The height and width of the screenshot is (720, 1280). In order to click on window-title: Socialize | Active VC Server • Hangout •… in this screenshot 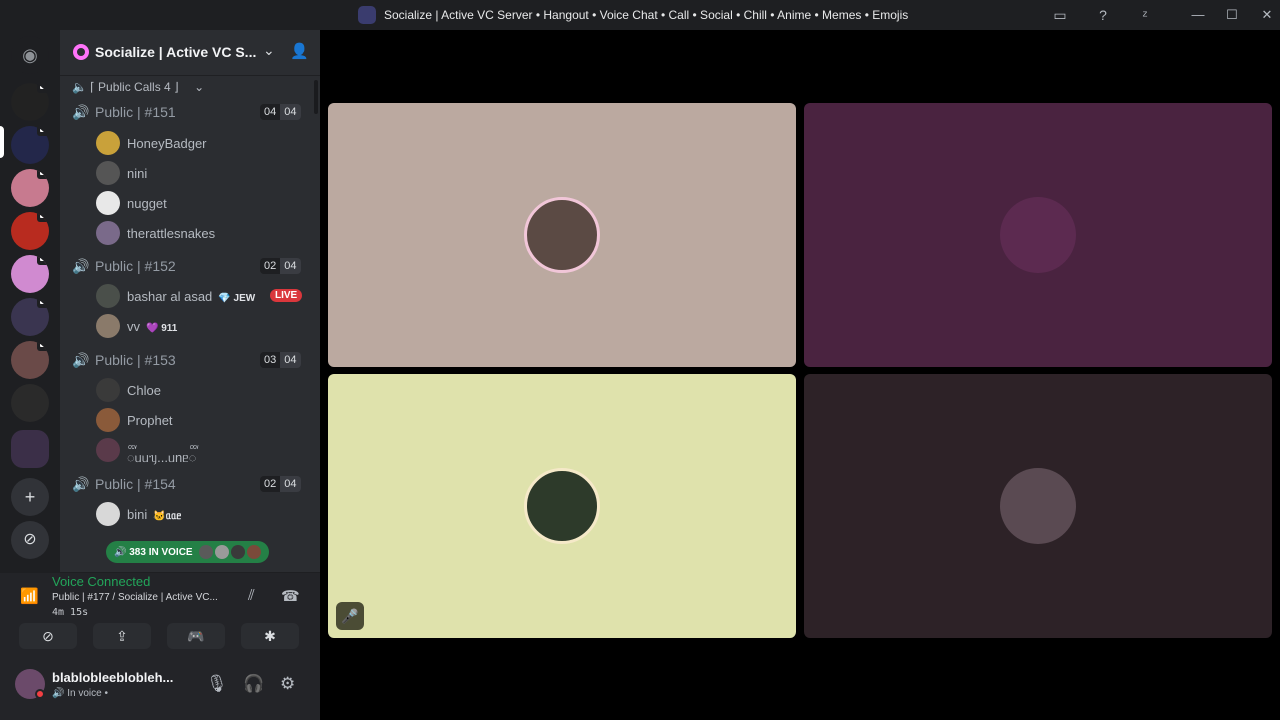, I will do `click(646, 15)`.